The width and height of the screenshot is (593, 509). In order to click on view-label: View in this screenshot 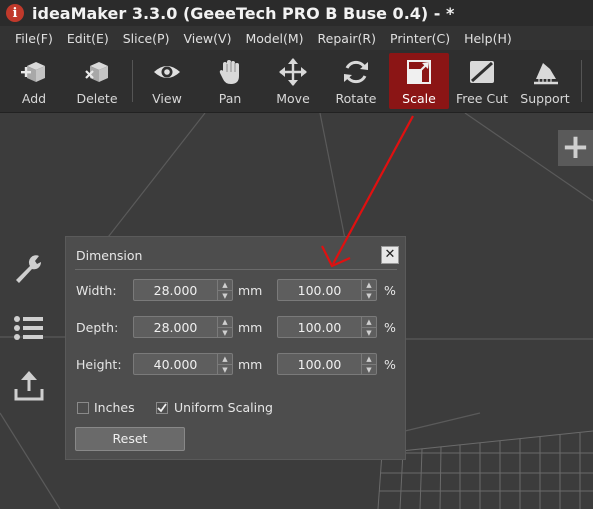, I will do `click(167, 98)`.